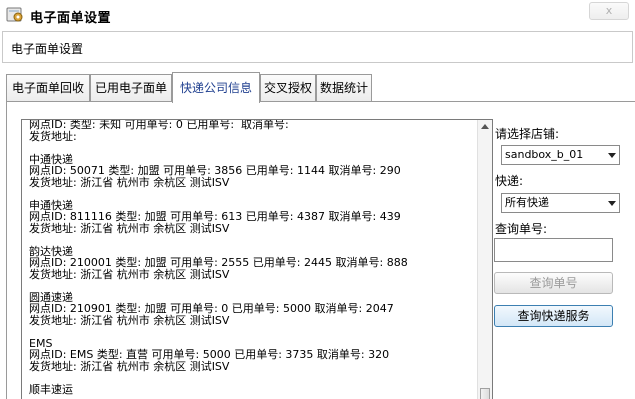 This screenshot has width=635, height=399. What do you see at coordinates (288, 88) in the screenshot?
I see `tab-cross-authorization: 交叉授权` at bounding box center [288, 88].